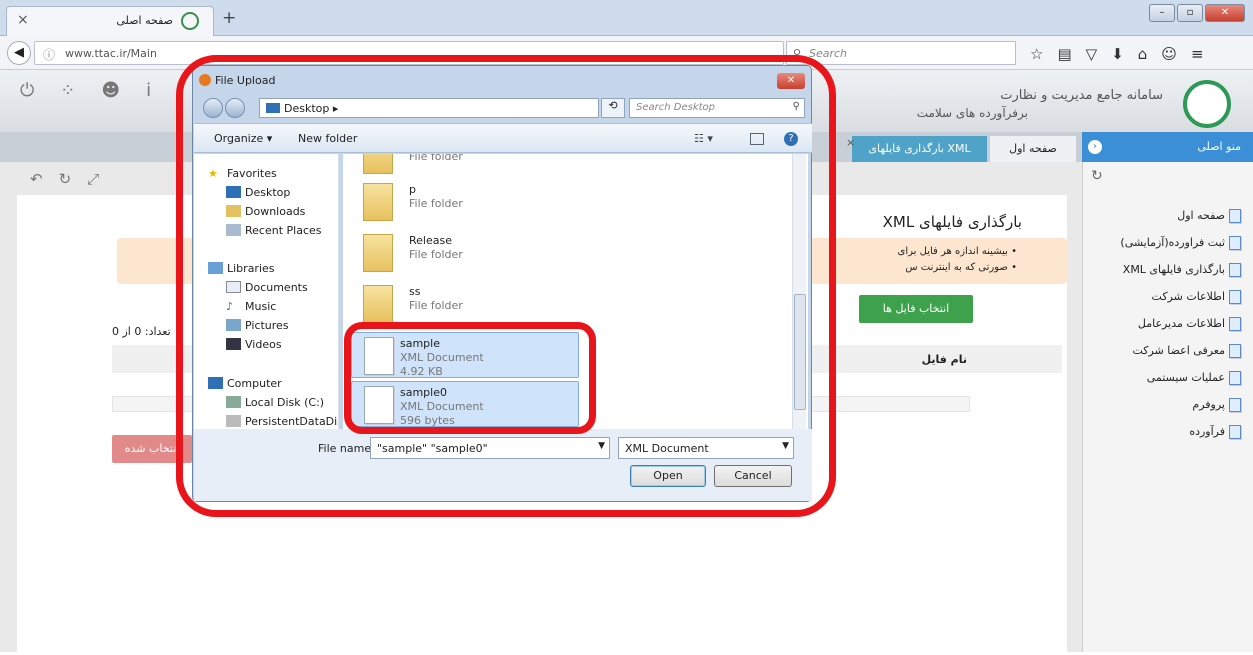  I want to click on power-icon: ⏻, so click(27, 90).